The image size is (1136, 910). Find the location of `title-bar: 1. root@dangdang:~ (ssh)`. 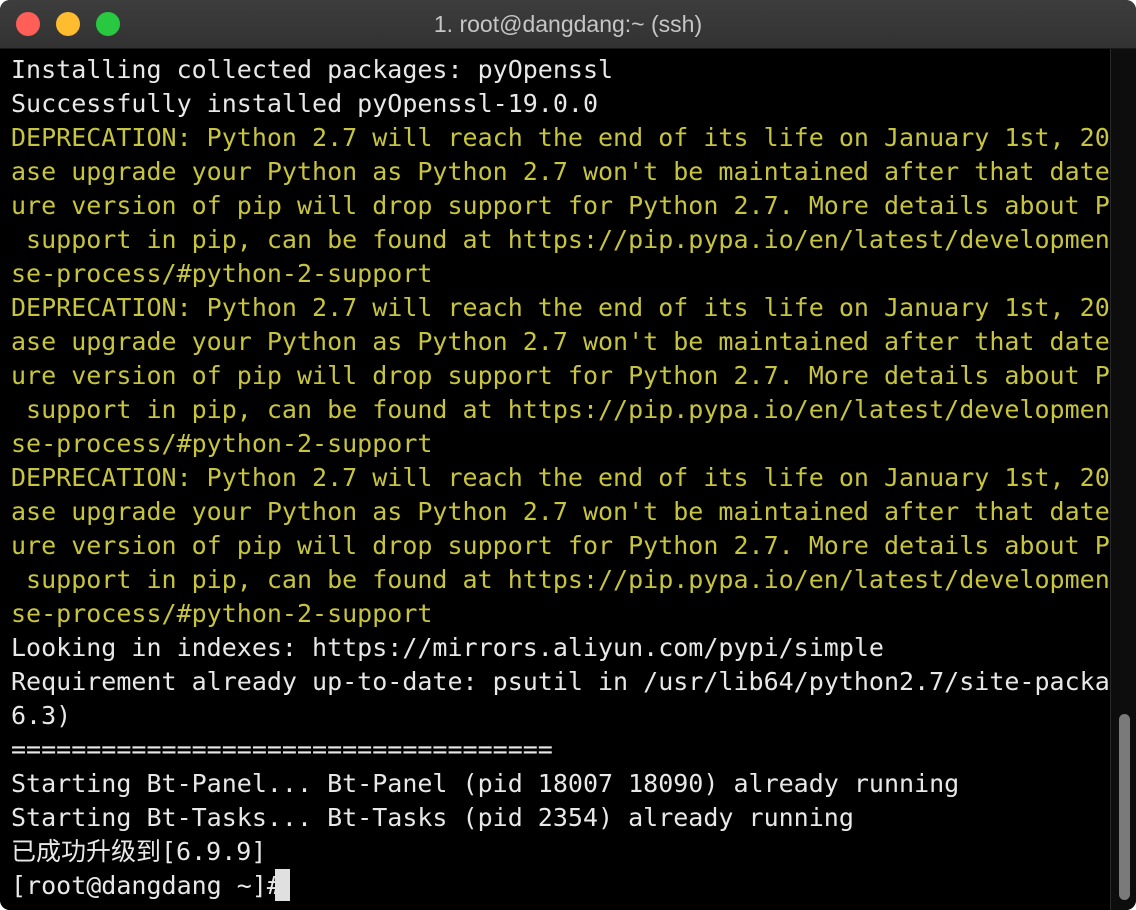

title-bar: 1. root@dangdang:~ (ssh) is located at coordinates (568, 24).